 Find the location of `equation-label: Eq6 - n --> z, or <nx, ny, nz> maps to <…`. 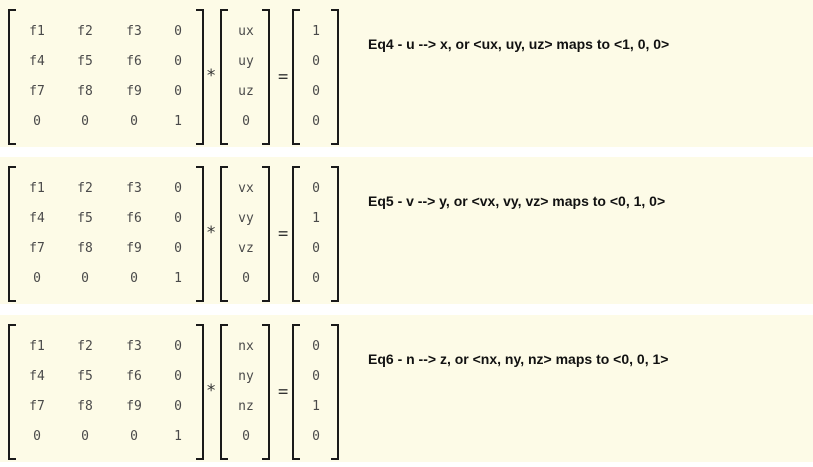

equation-label: Eq6 - n --> z, or <nx, ny, nz> maps to <… is located at coordinates (518, 359).